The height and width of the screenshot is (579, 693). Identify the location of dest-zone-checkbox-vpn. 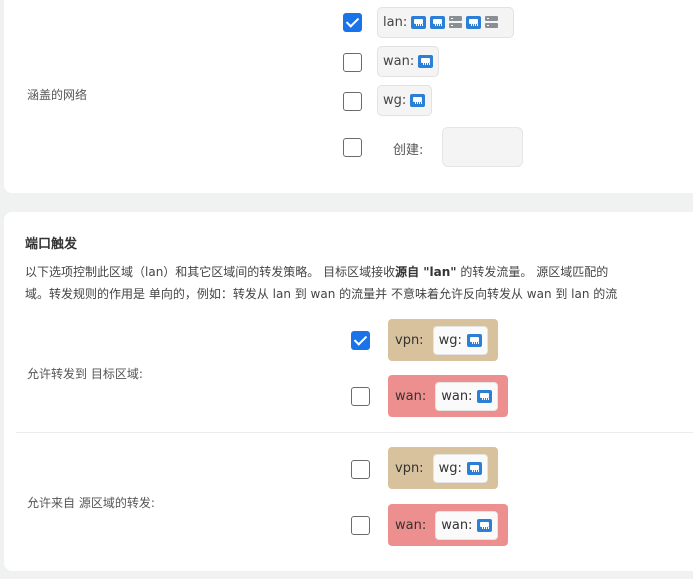
(360, 340).